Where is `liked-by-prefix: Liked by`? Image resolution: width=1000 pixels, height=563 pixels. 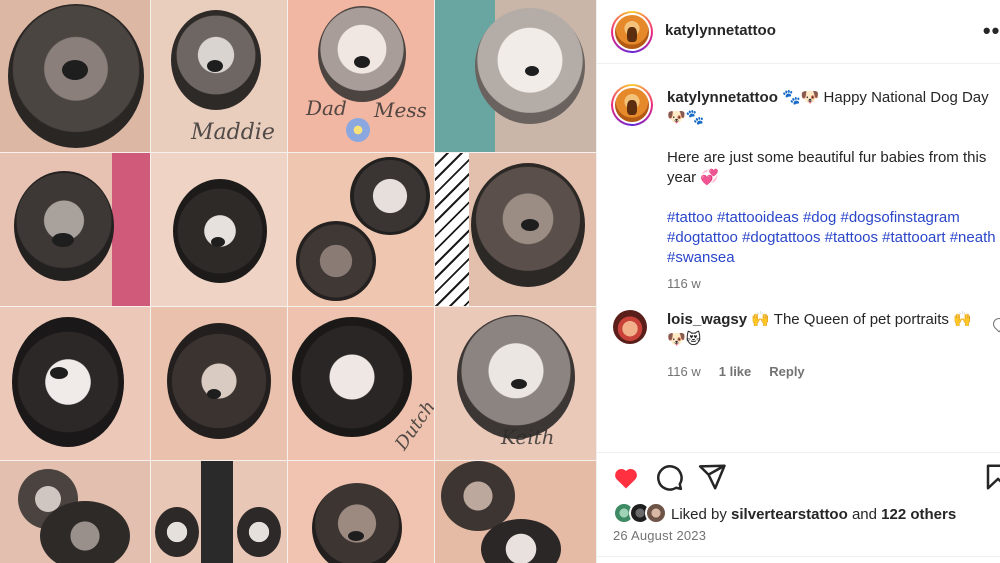 liked-by-prefix: Liked by is located at coordinates (699, 514).